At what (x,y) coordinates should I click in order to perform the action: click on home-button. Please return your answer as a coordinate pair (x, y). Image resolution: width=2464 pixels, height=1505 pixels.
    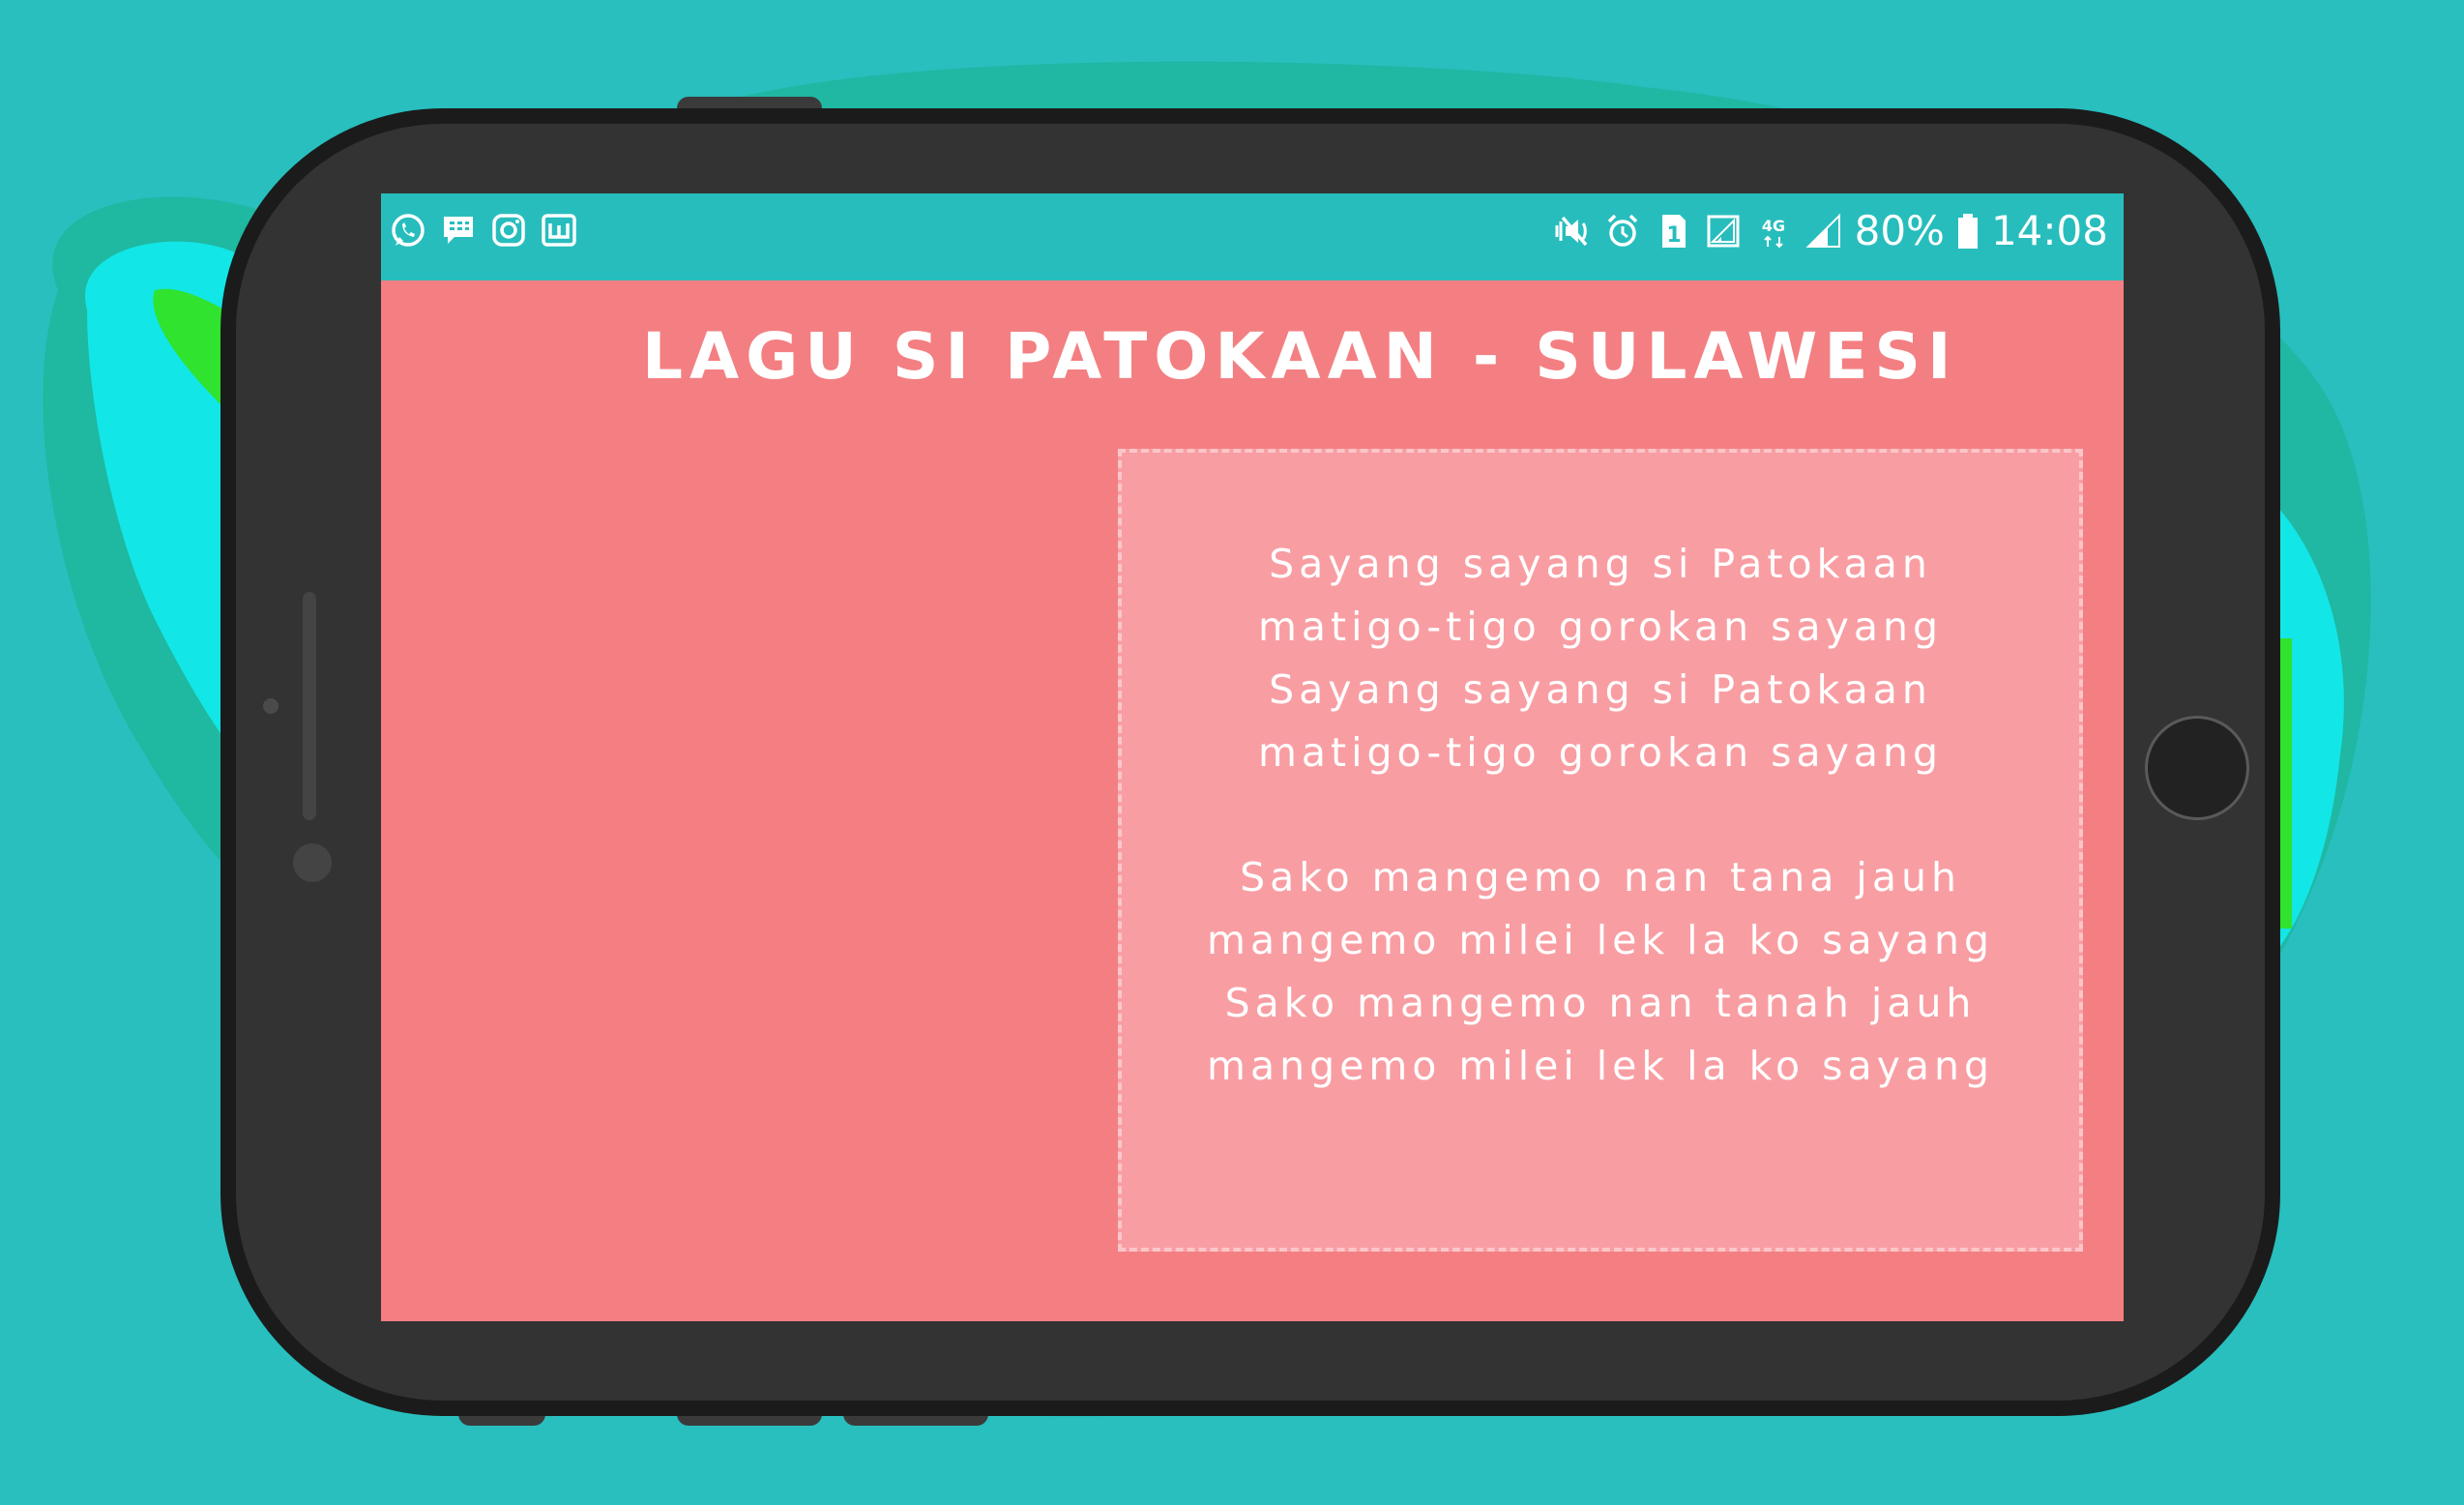
    Looking at the image, I should click on (2197, 768).